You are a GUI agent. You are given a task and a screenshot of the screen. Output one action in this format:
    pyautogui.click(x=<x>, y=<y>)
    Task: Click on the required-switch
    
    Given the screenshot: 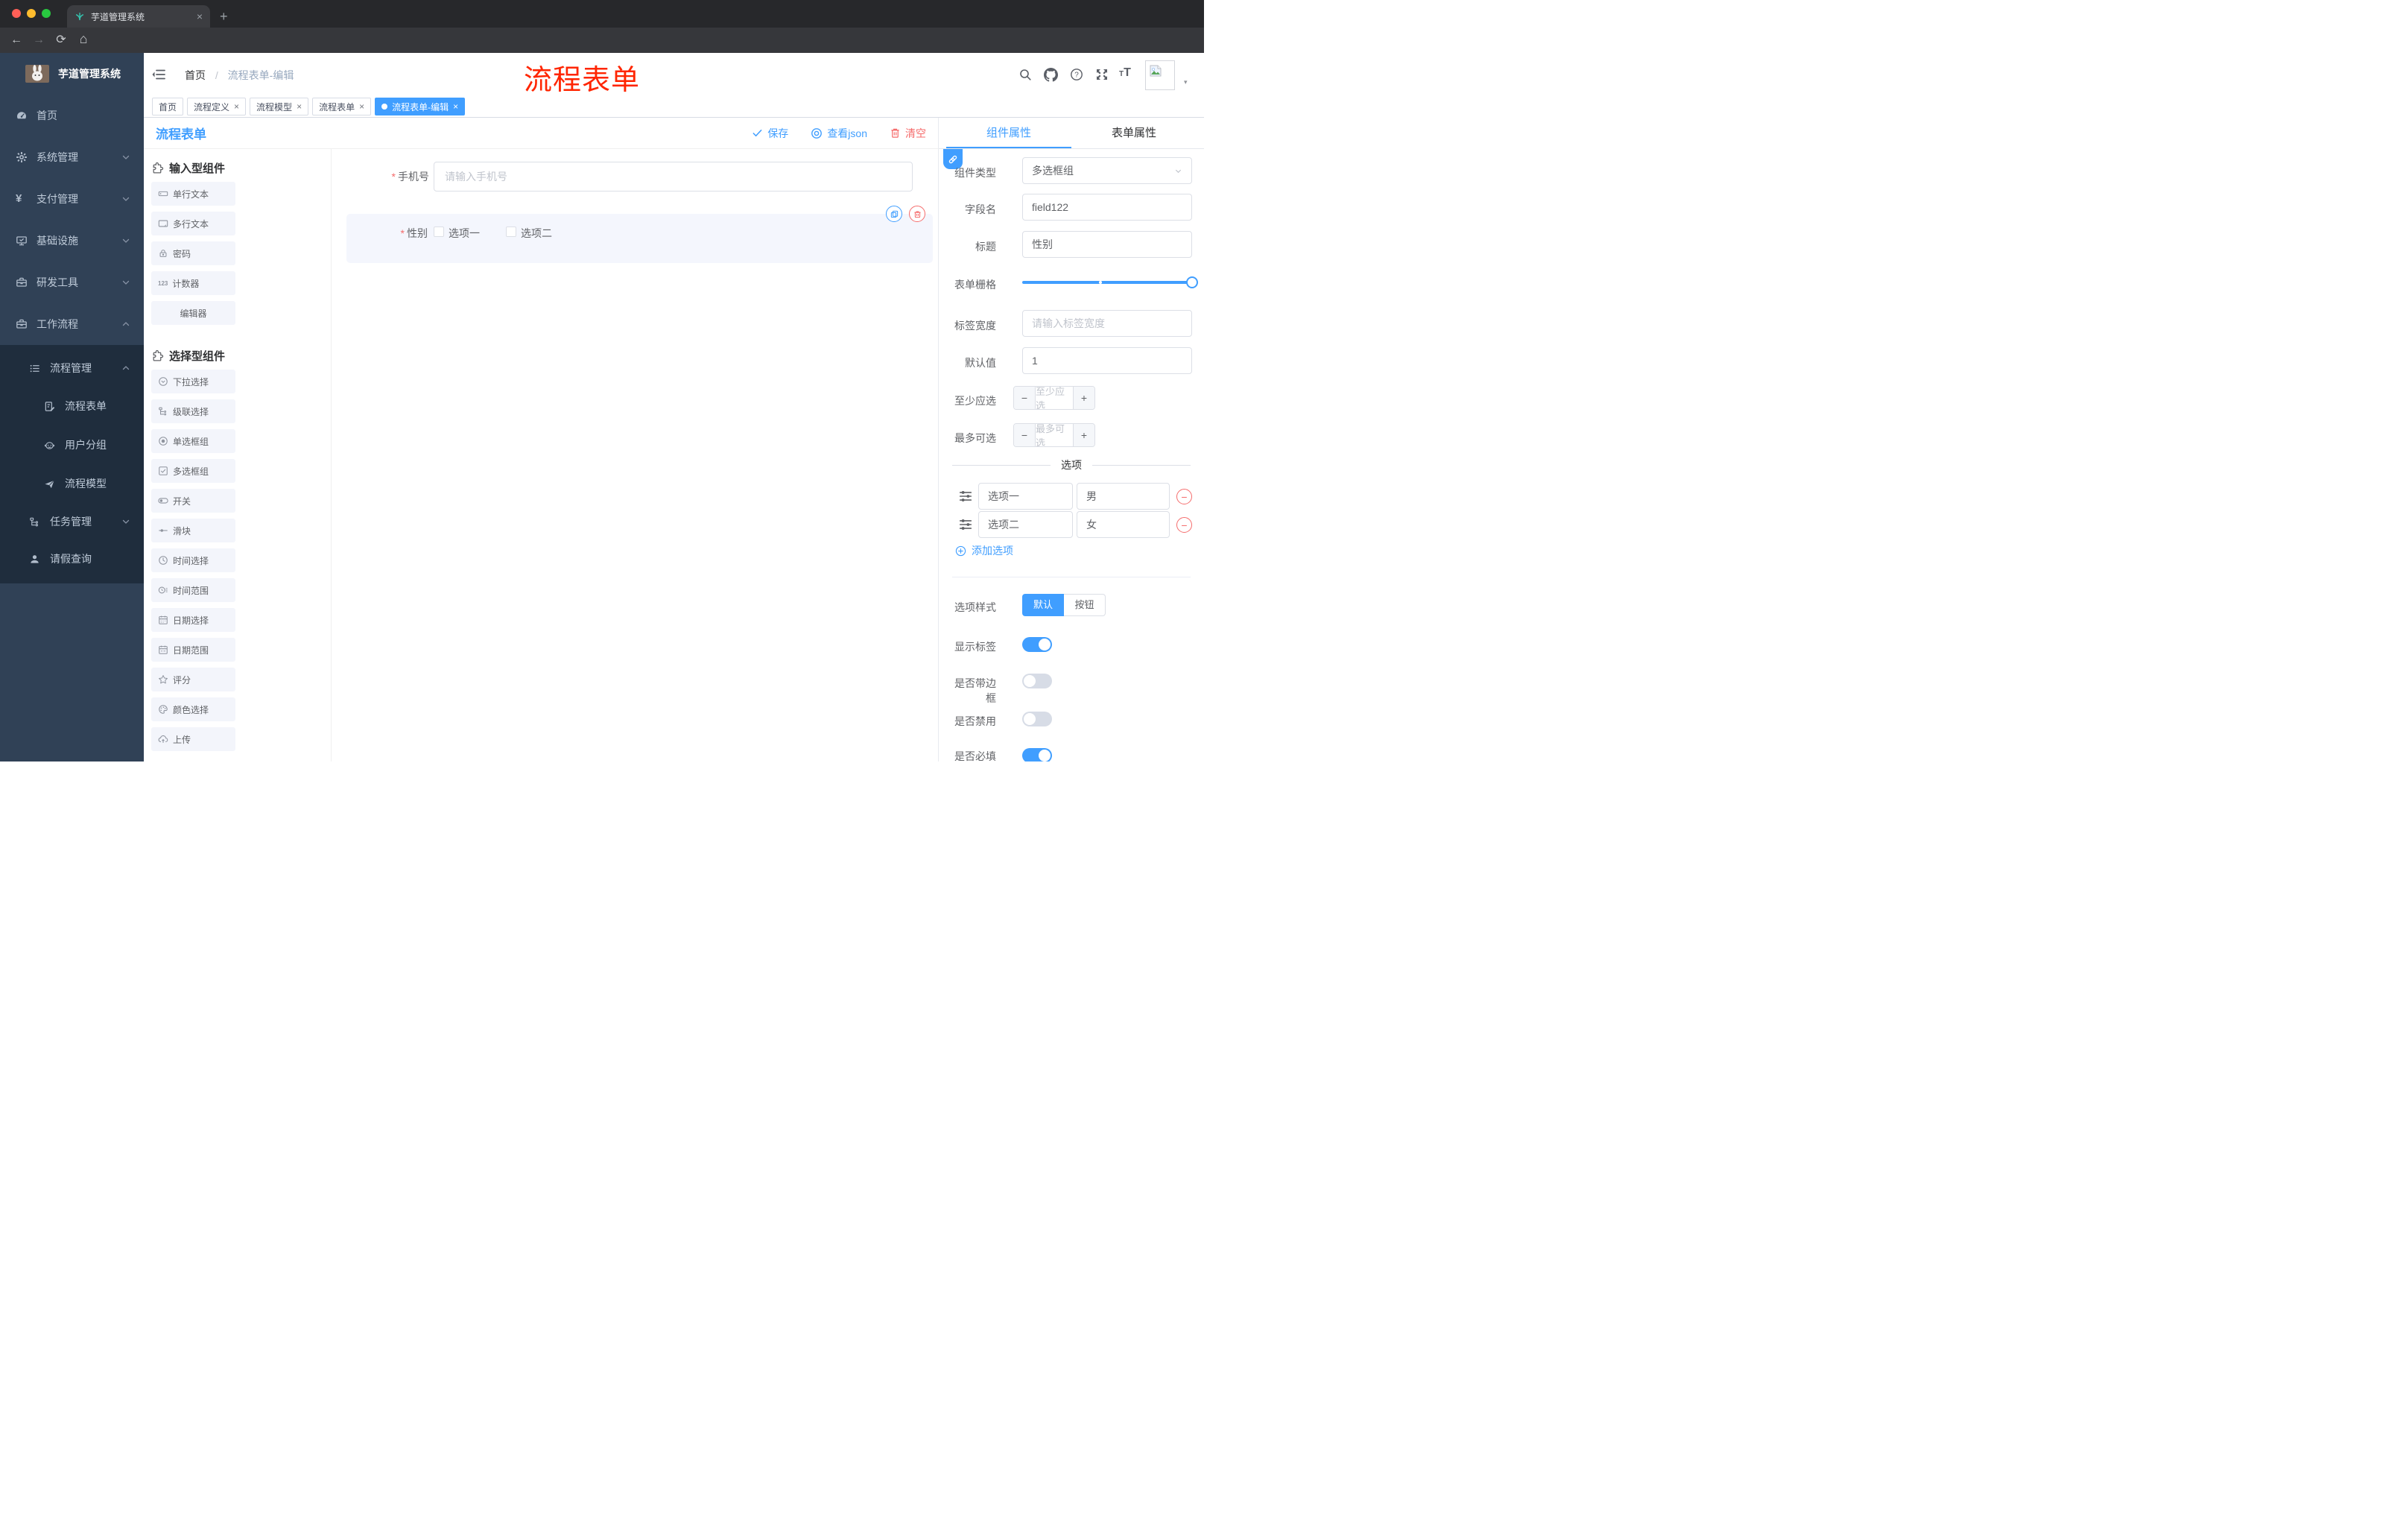 What is the action you would take?
    pyautogui.click(x=1037, y=755)
    